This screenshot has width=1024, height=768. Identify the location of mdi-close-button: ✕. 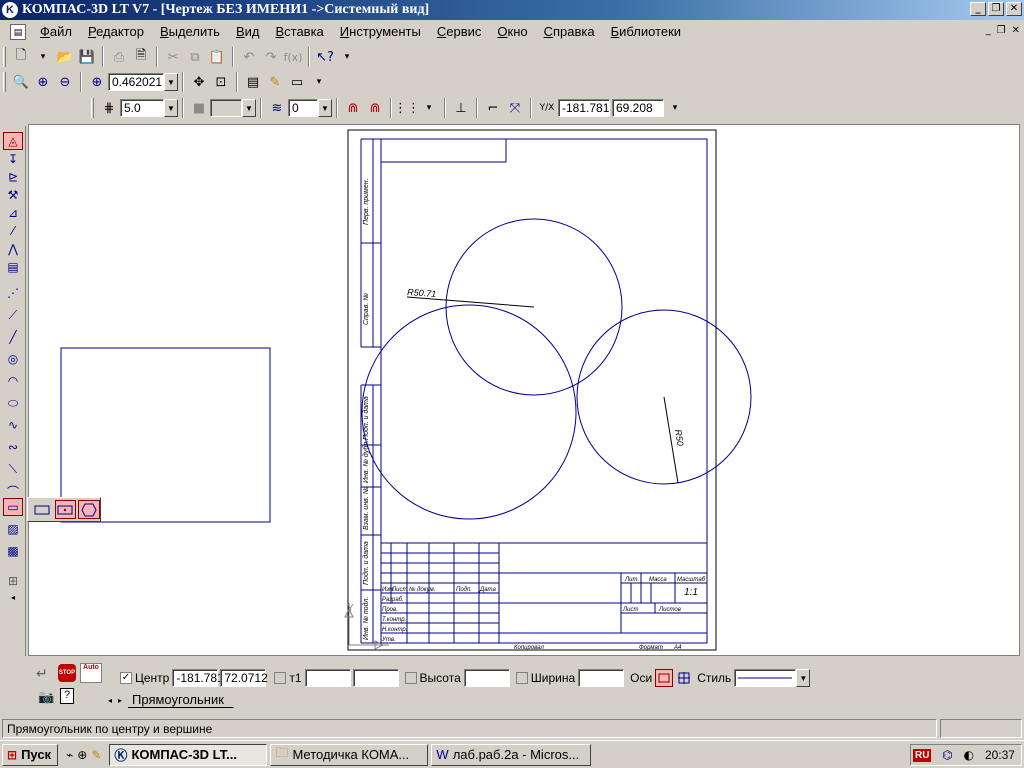
(1016, 30).